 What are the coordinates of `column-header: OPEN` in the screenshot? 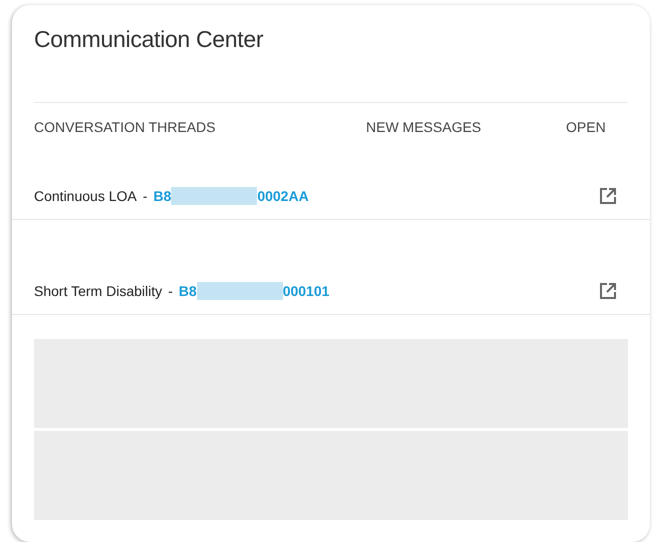 It's located at (586, 126).